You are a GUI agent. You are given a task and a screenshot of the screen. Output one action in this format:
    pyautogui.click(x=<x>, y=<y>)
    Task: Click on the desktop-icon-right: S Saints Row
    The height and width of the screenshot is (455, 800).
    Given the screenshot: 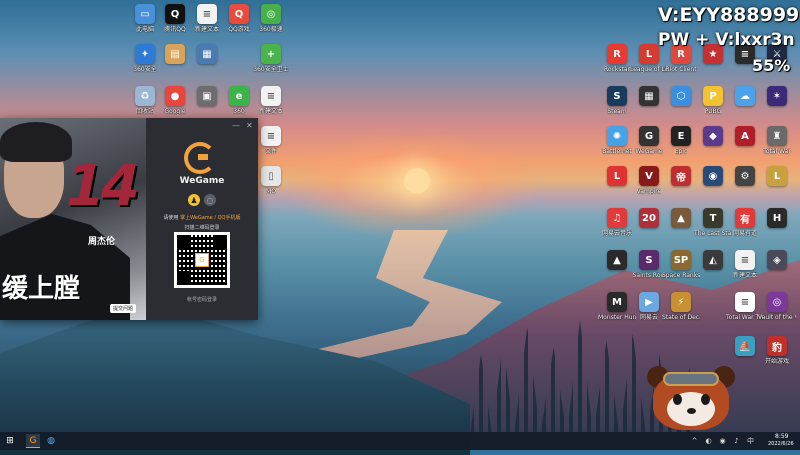 What is the action you would take?
    pyautogui.click(x=649, y=270)
    